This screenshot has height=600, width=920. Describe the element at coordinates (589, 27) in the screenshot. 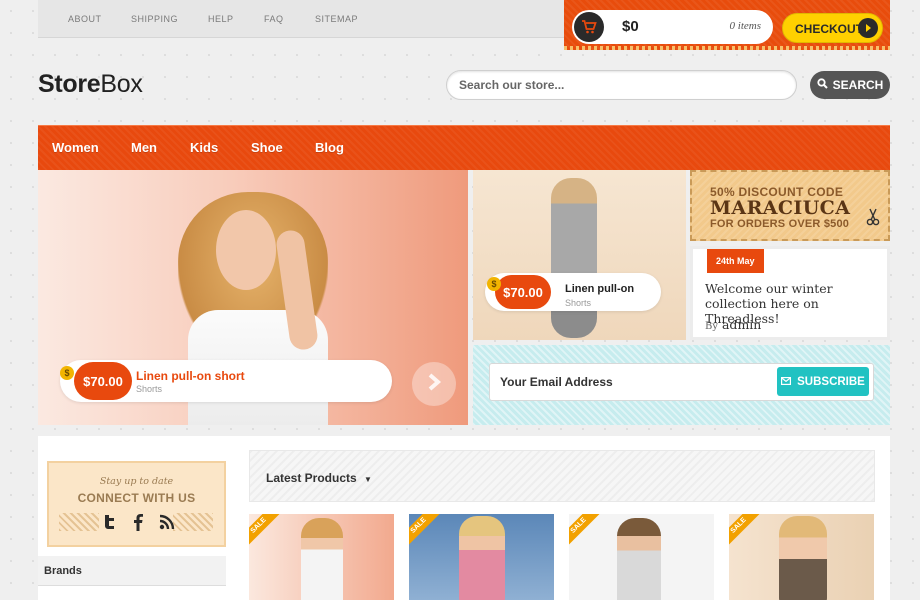

I see `shopping-cart-icon` at that location.